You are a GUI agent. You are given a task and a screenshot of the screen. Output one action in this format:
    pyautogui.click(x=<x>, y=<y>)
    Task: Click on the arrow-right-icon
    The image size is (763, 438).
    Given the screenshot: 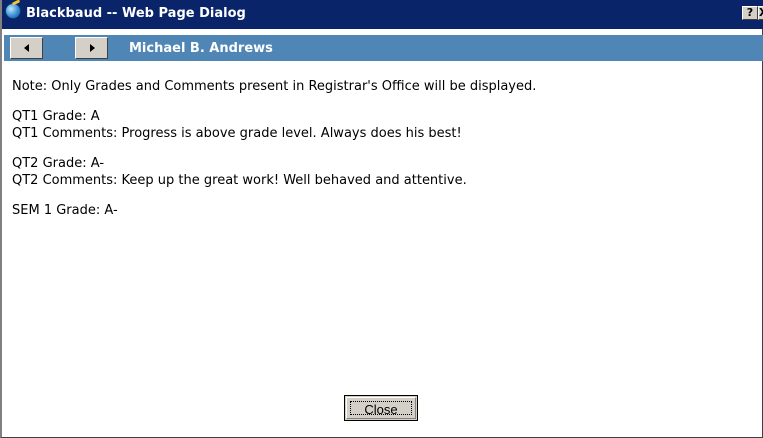 What is the action you would take?
    pyautogui.click(x=92, y=48)
    